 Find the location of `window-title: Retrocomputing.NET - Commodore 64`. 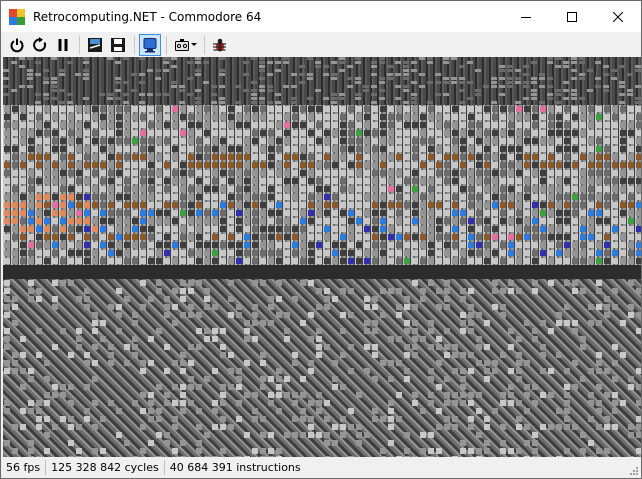

window-title: Retrocomputing.NET - Commodore 64 is located at coordinates (147, 16).